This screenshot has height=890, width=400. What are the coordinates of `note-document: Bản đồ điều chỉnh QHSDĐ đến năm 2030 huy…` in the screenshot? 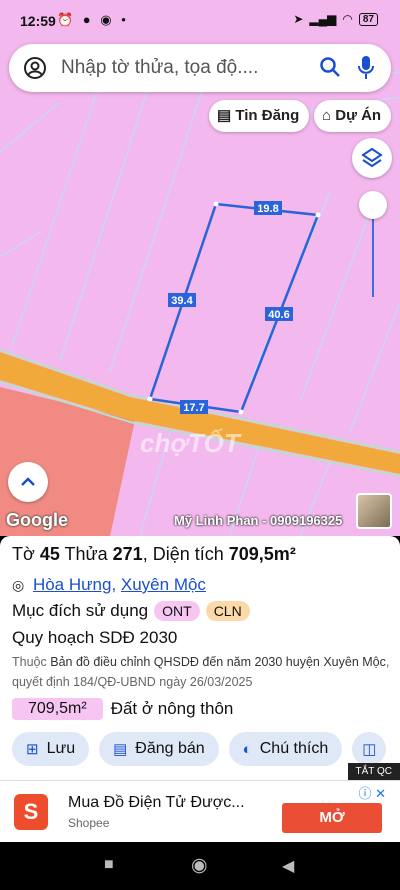 It's located at (218, 662).